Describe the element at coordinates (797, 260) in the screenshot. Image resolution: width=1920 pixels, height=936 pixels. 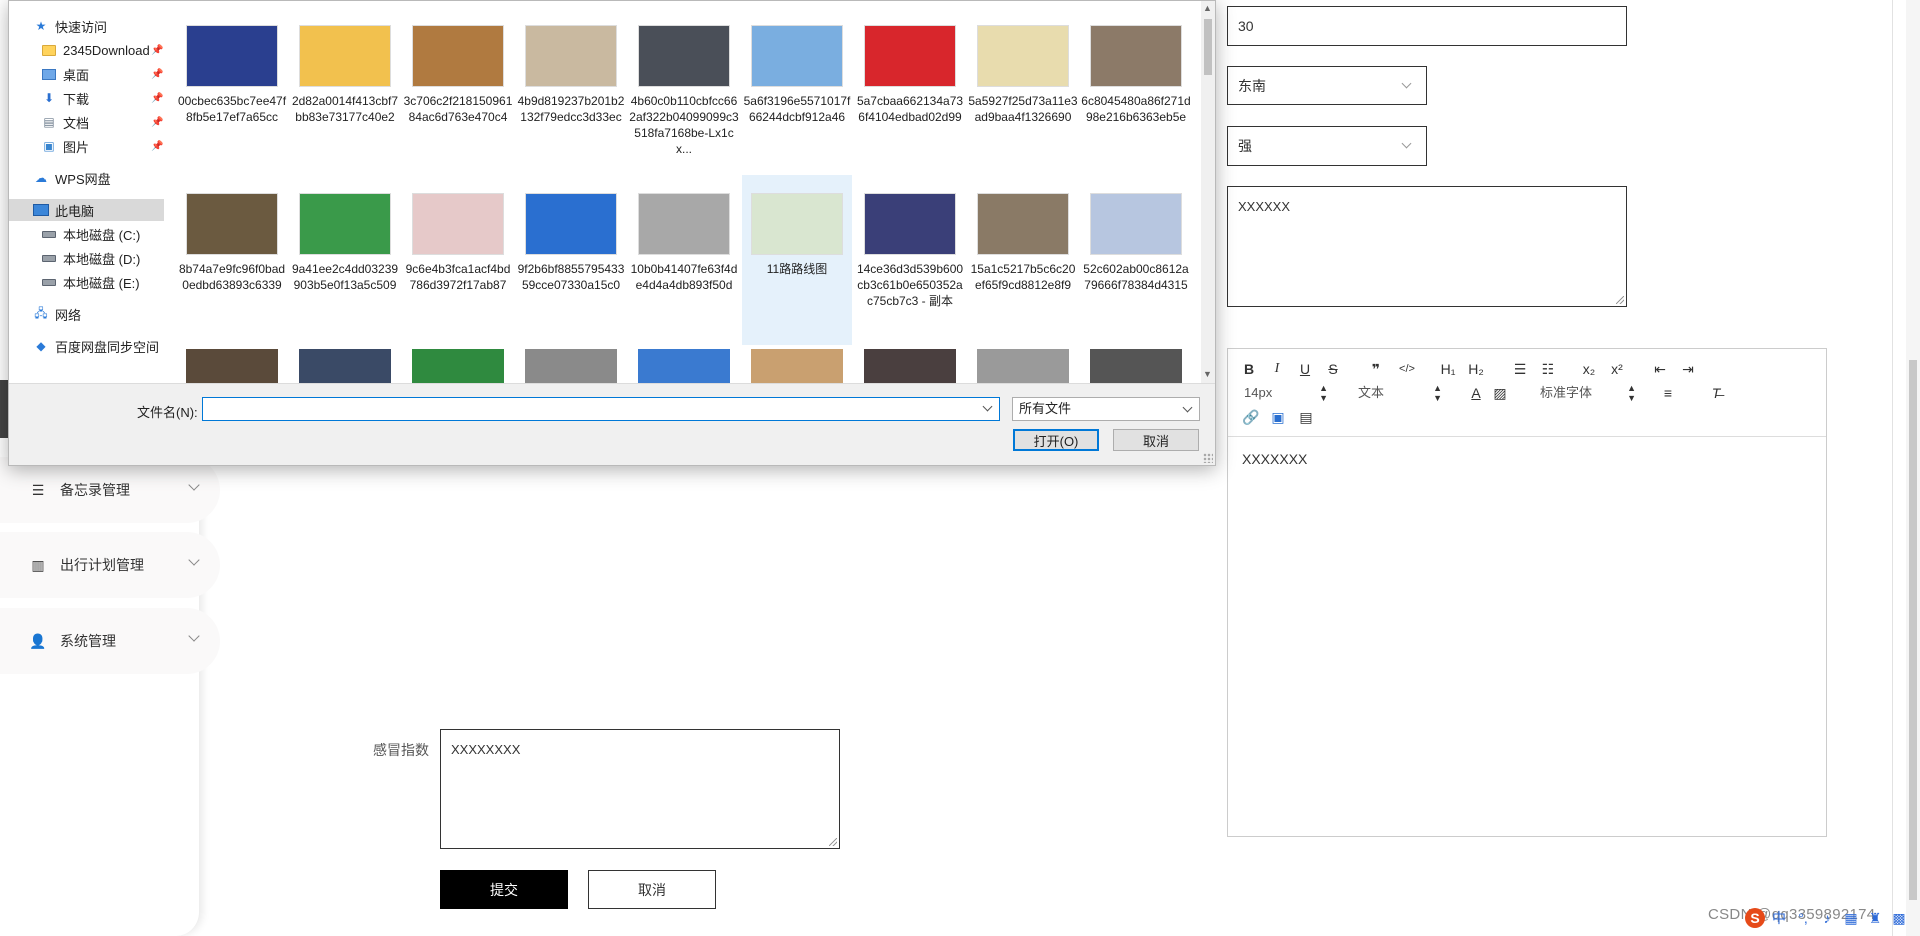
I see `file-item: 11路路线图` at that location.